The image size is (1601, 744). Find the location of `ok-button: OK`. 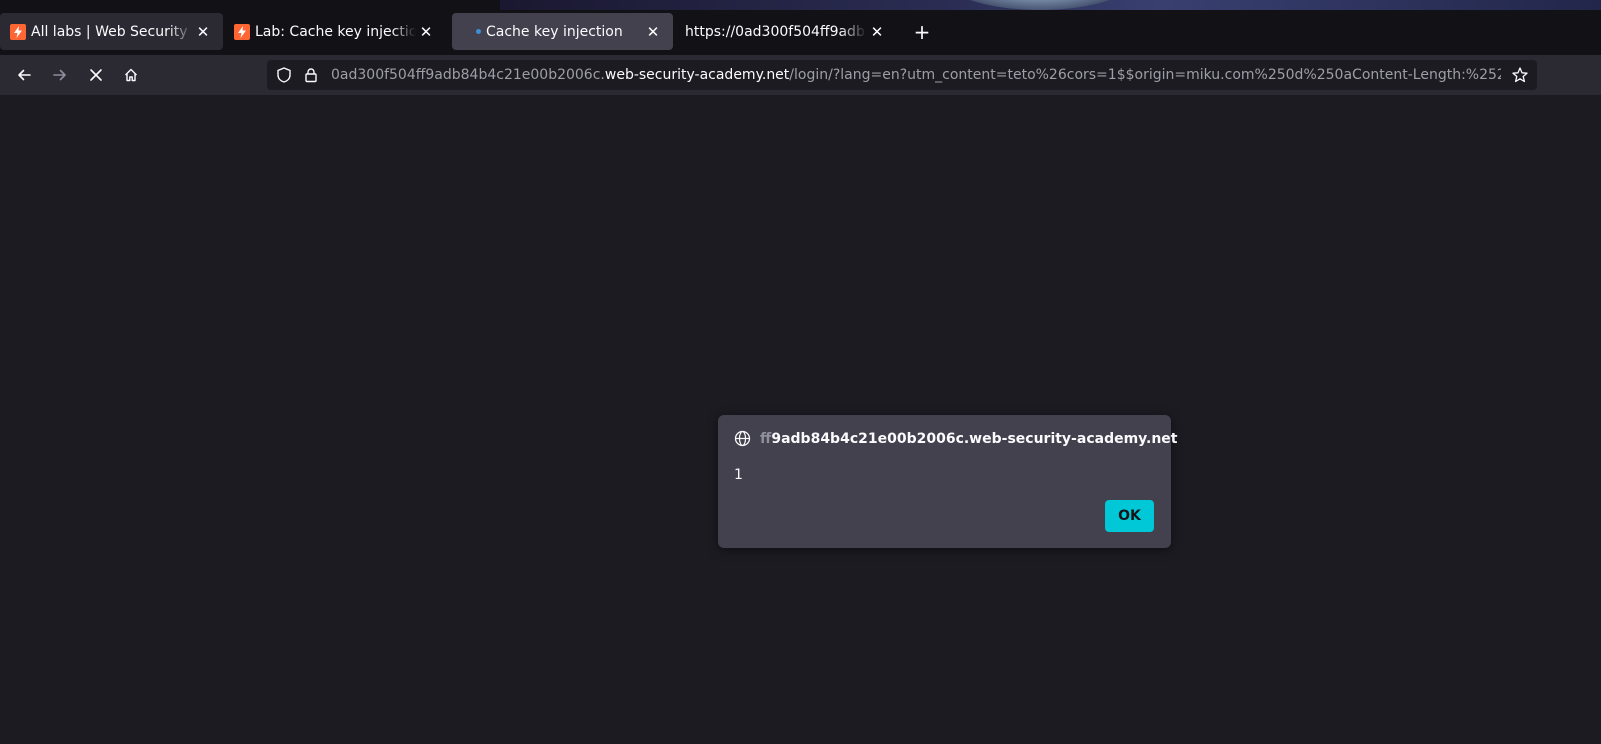

ok-button: OK is located at coordinates (1129, 516).